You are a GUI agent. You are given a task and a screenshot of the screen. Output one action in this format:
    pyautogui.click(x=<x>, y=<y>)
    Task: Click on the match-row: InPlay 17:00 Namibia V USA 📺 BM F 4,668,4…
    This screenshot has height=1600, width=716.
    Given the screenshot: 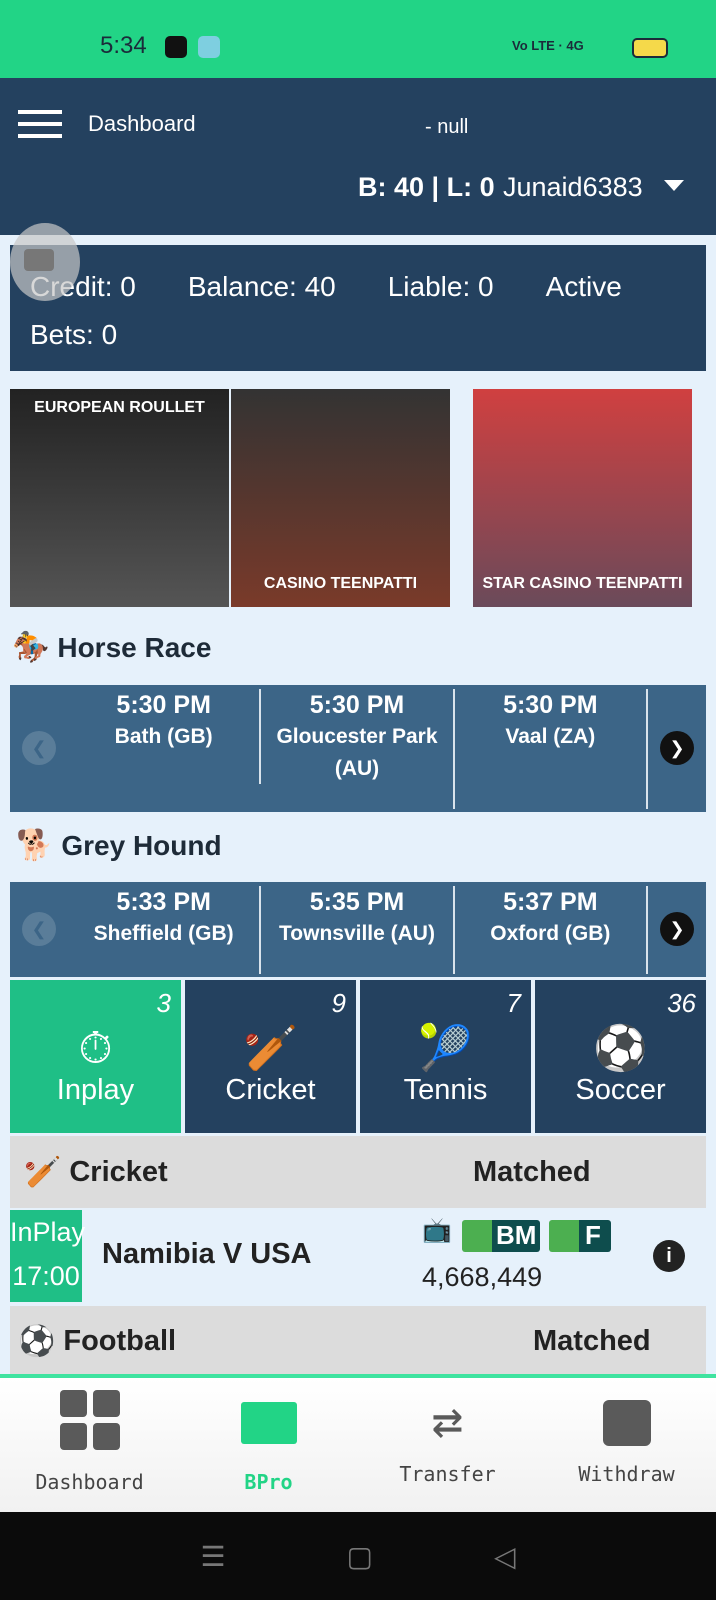 What is the action you would take?
    pyautogui.click(x=358, y=1256)
    